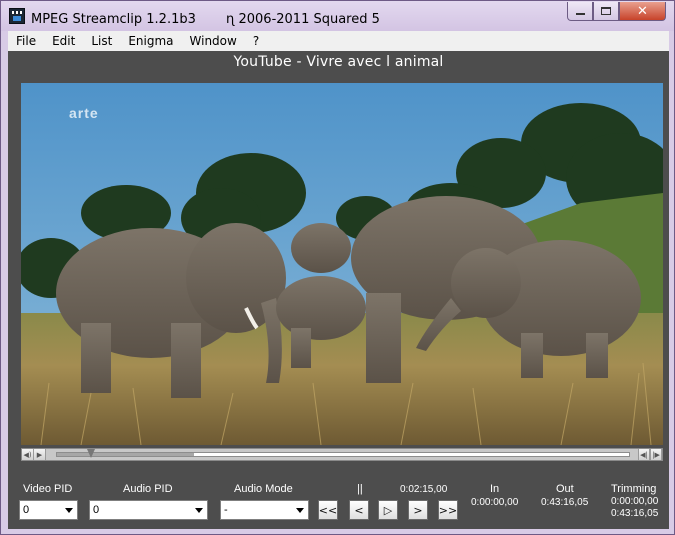 This screenshot has width=675, height=535. What do you see at coordinates (635, 513) in the screenshot?
I see `trimming-end: 0:43:16,05` at bounding box center [635, 513].